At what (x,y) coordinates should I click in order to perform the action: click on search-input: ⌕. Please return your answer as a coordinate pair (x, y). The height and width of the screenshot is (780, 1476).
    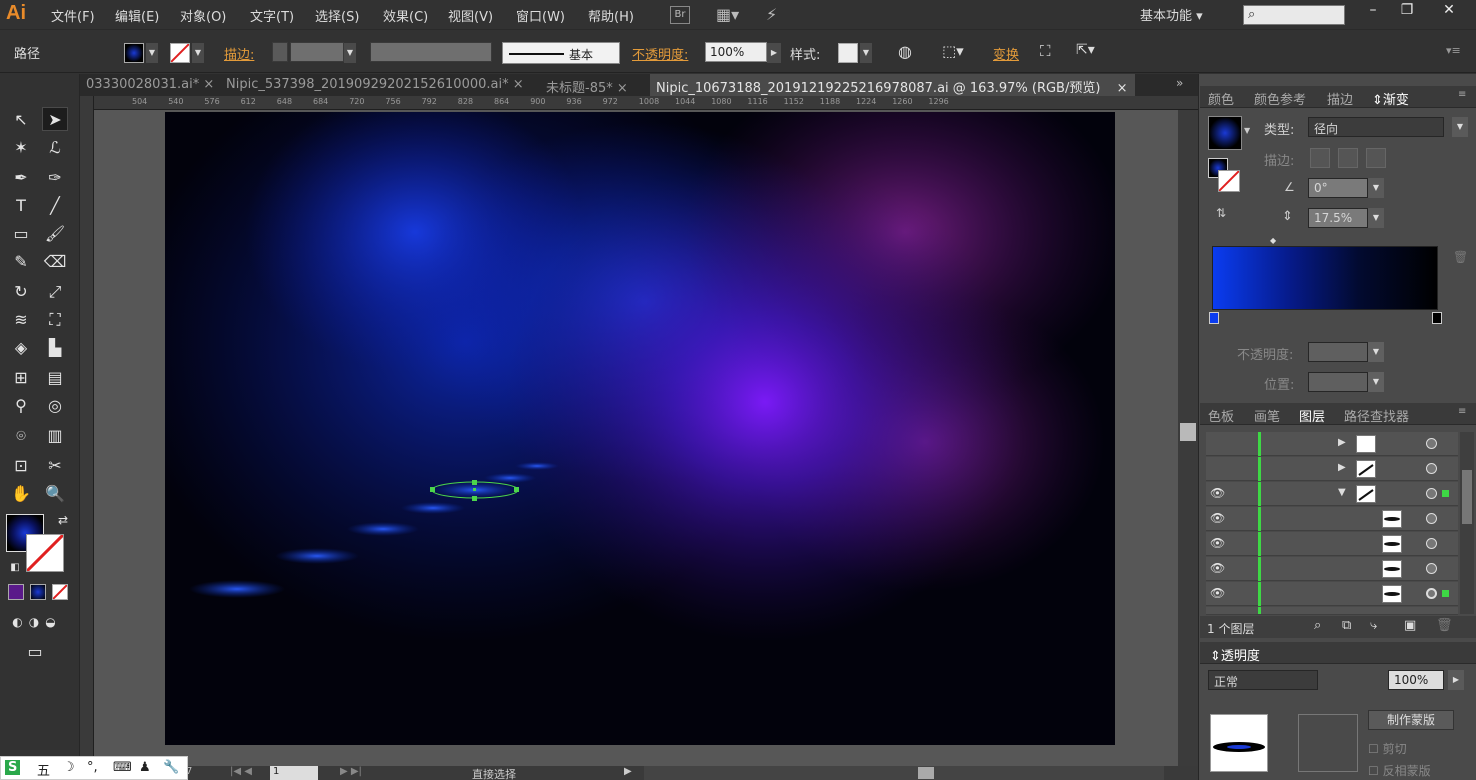
    Looking at the image, I should click on (1294, 15).